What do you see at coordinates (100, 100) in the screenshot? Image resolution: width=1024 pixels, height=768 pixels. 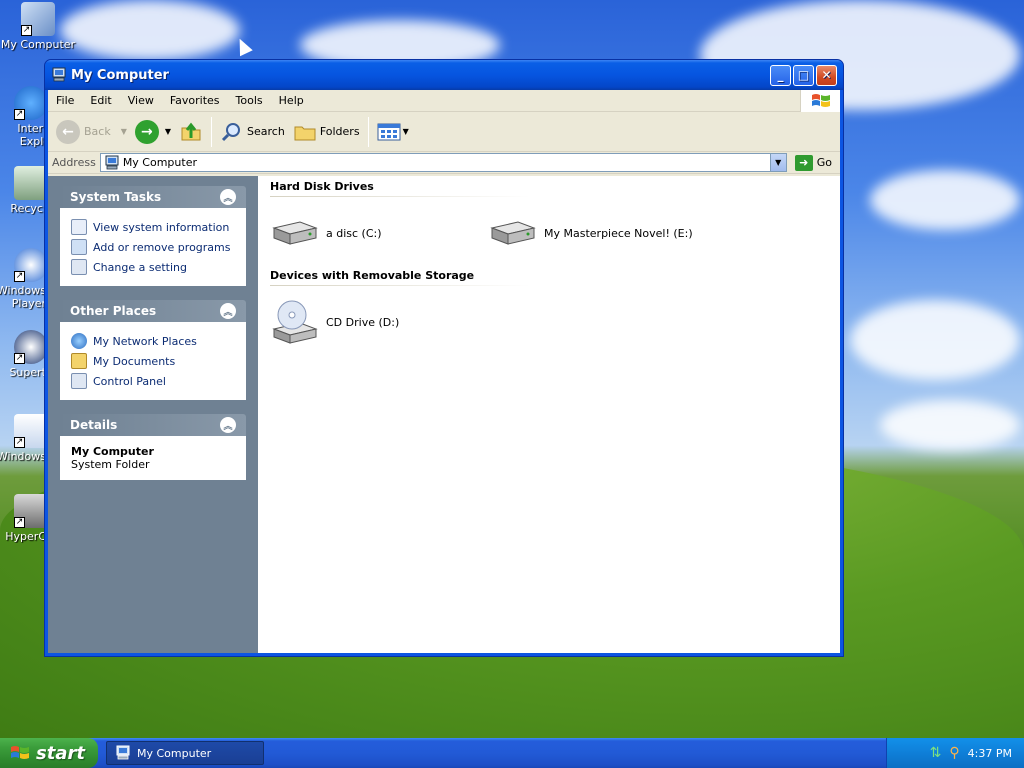 I see `menu-edit: Edit` at bounding box center [100, 100].